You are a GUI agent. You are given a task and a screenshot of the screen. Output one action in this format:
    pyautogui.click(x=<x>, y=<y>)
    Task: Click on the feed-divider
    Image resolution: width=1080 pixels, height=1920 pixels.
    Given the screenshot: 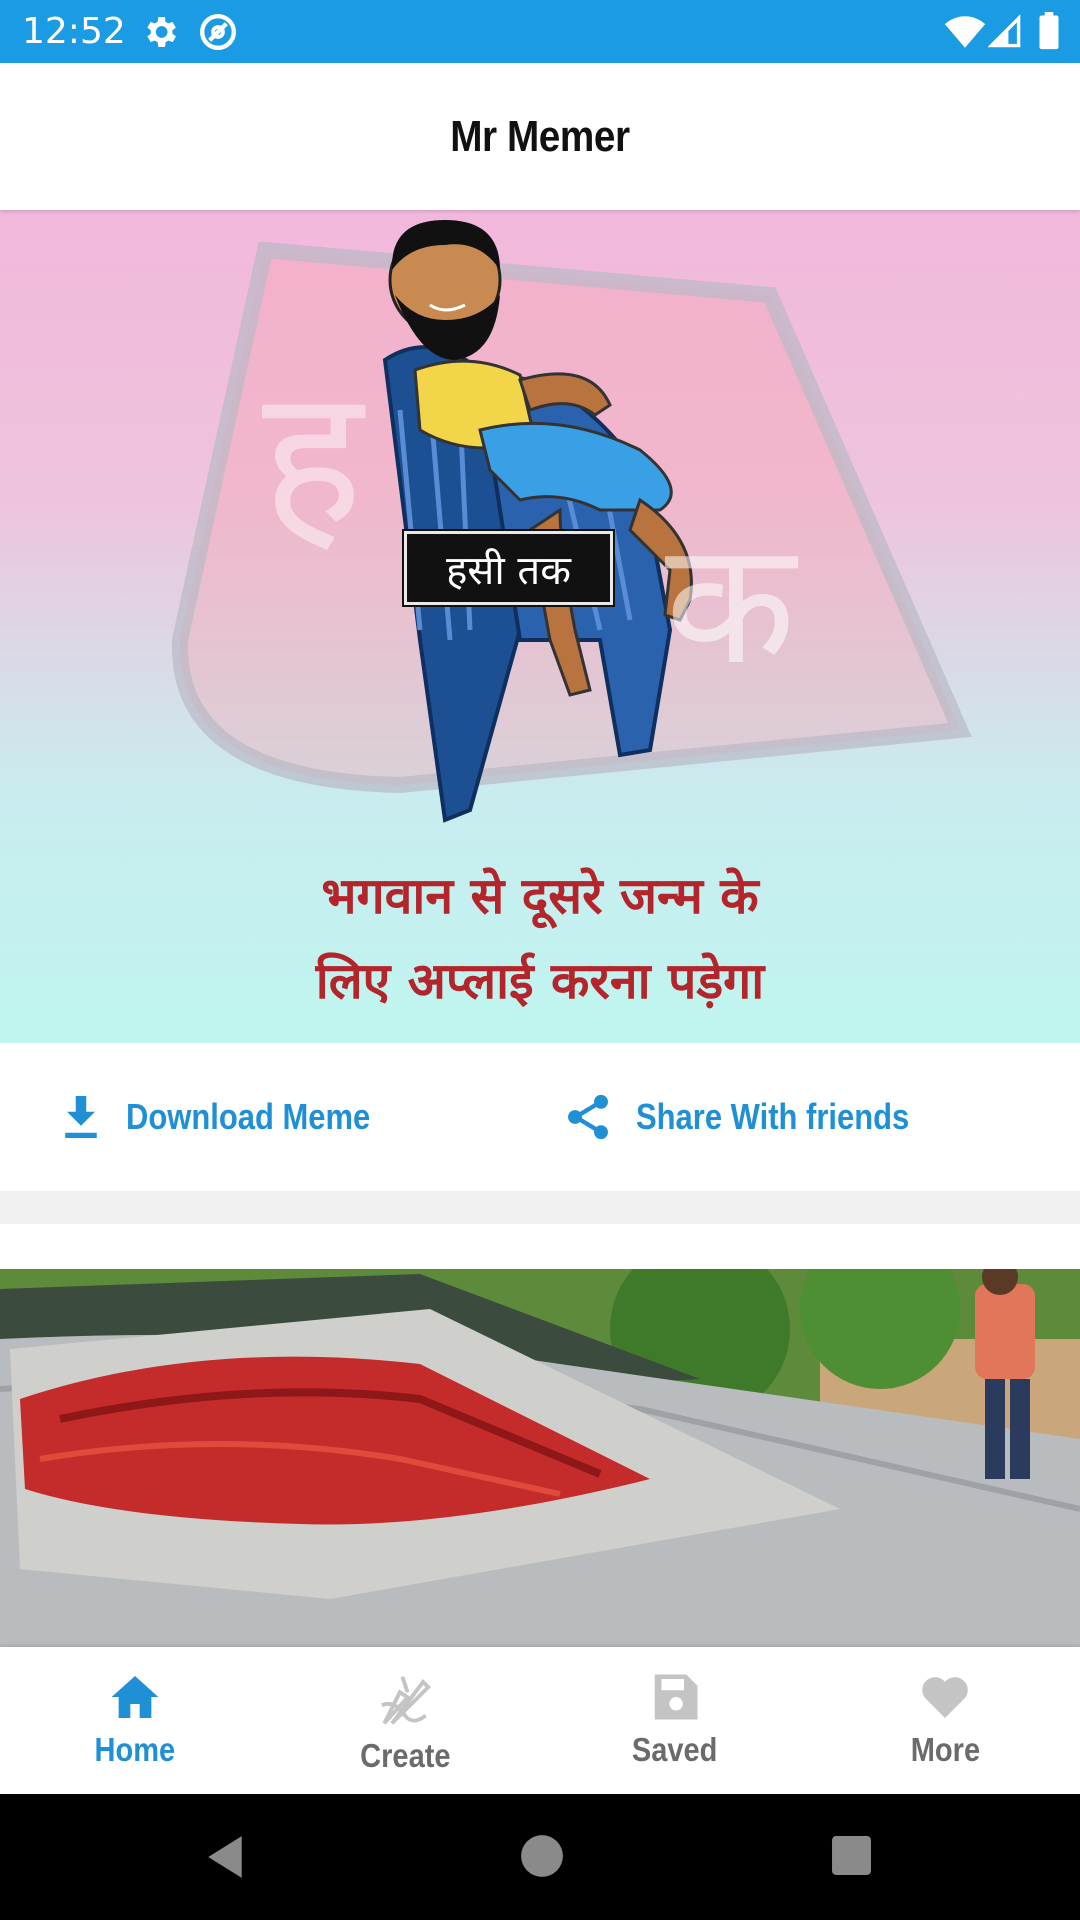 What is the action you would take?
    pyautogui.click(x=540, y=1207)
    